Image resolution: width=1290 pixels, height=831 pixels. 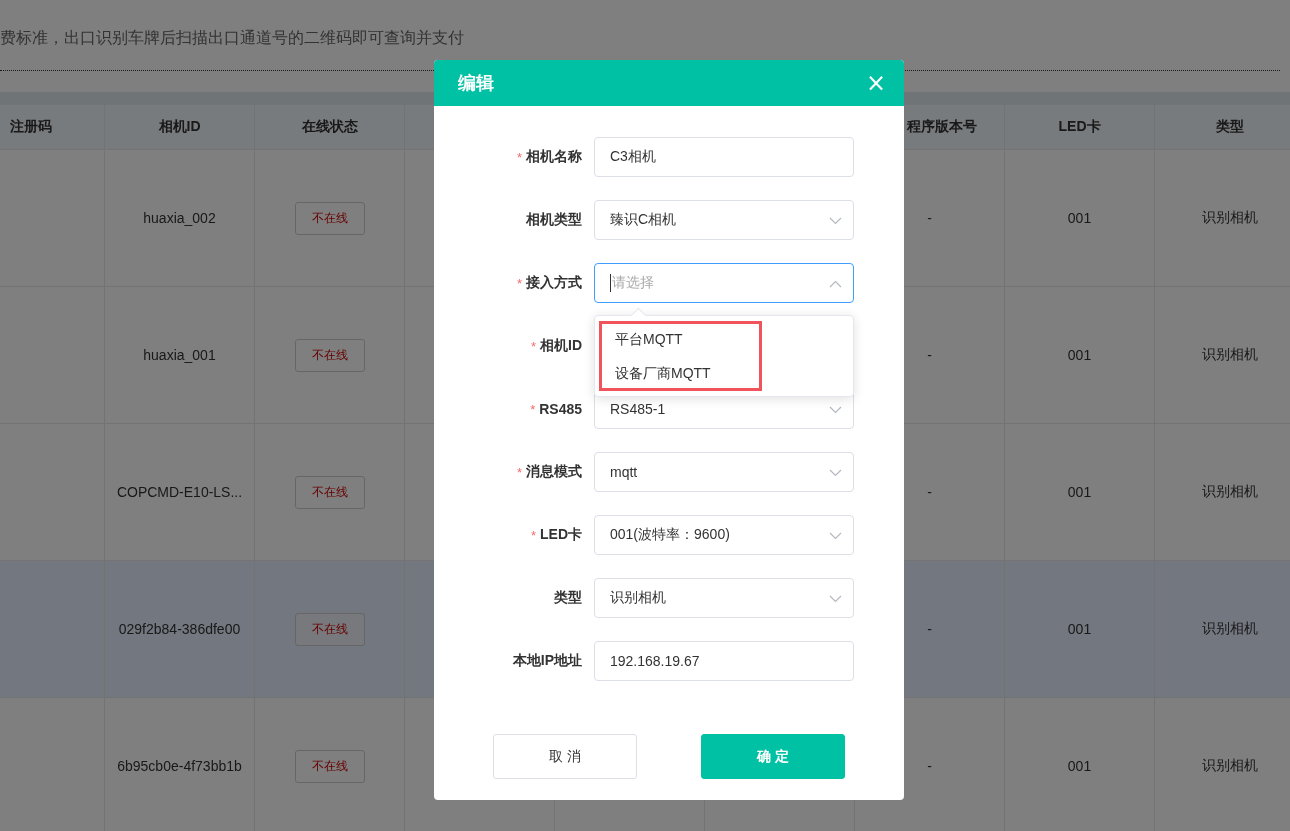 What do you see at coordinates (179, 629) in the screenshot?
I see `table-cell: 029f2b84-386dfe00` at bounding box center [179, 629].